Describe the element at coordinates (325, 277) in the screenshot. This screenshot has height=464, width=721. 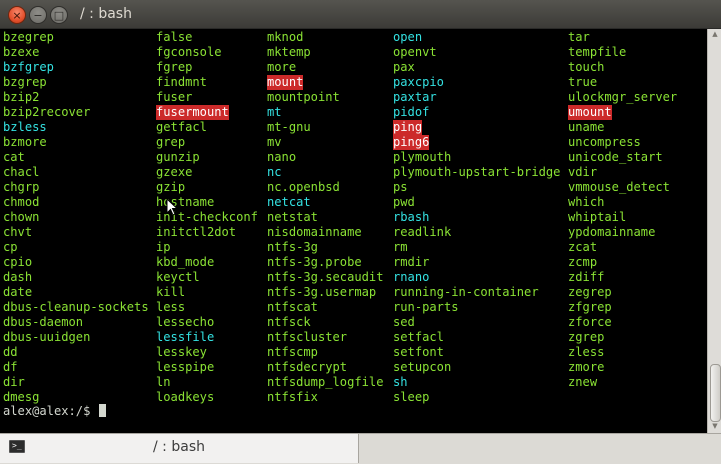
I see `file-entry: ntfs-3g.secaudit` at that location.